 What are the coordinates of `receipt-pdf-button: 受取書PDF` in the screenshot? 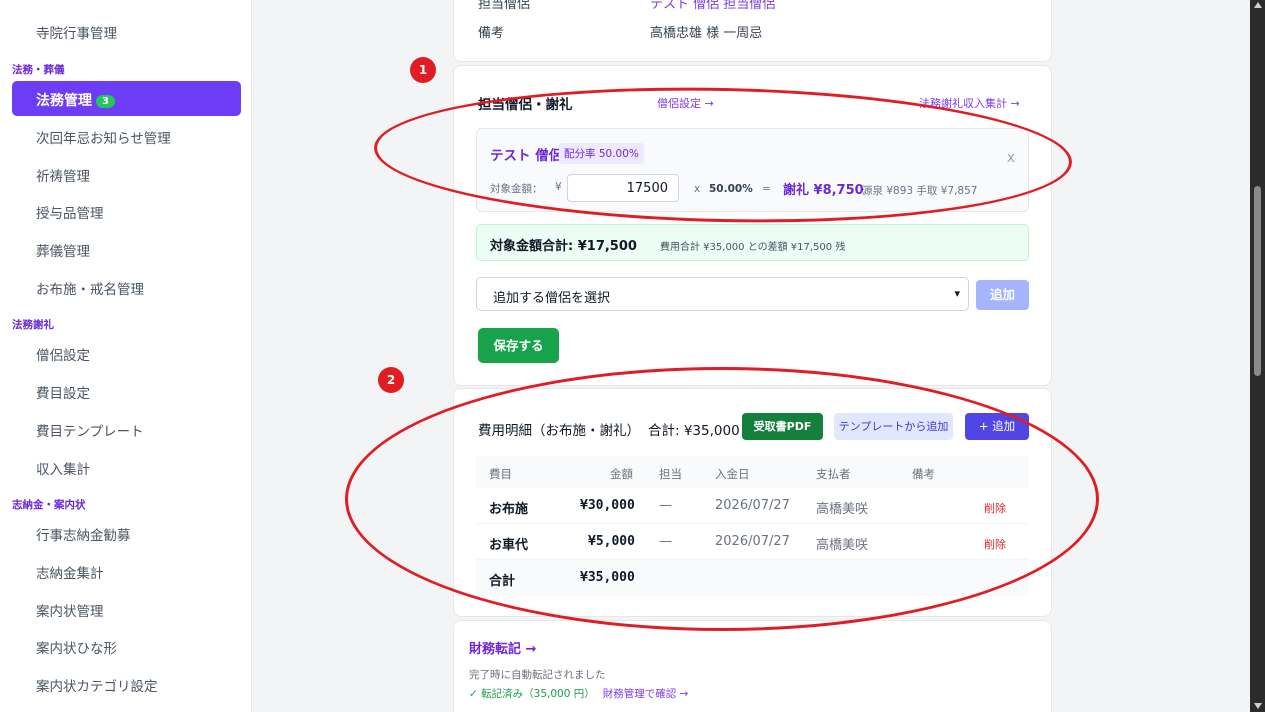 It's located at (782, 426).